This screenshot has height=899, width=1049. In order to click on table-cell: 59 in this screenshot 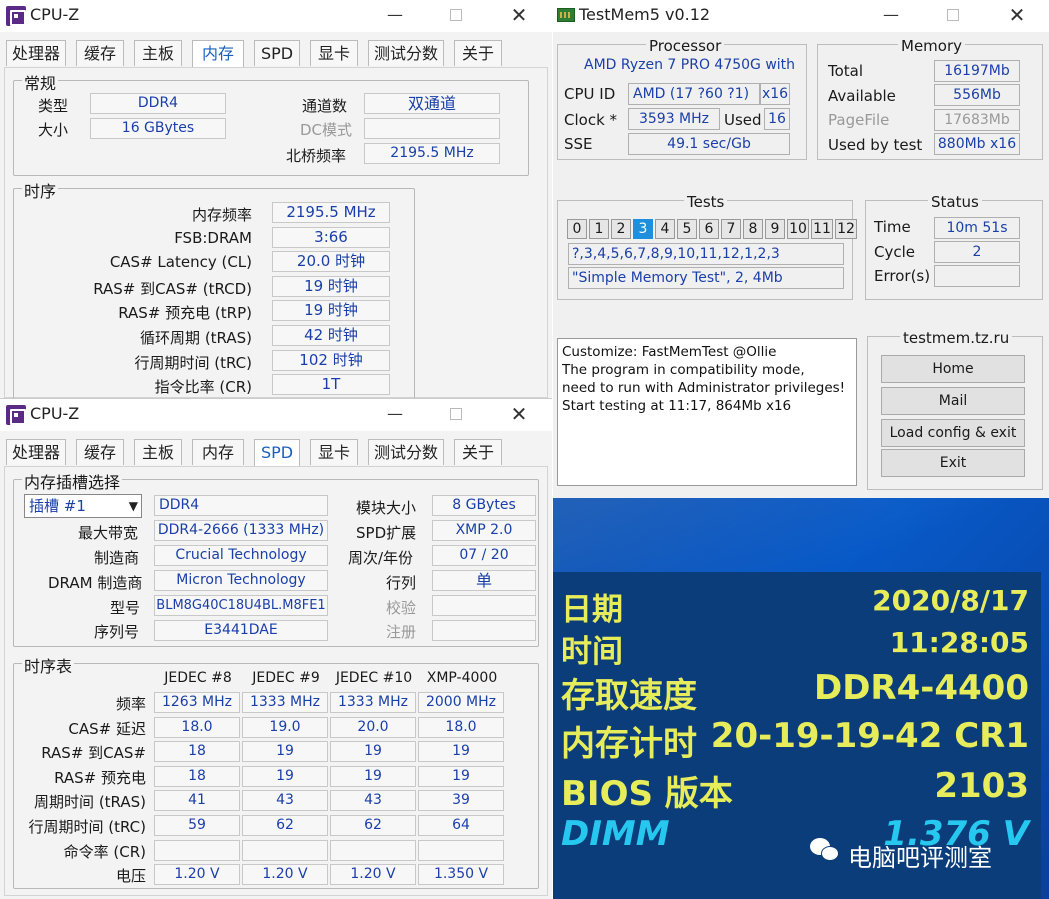, I will do `click(197, 825)`.